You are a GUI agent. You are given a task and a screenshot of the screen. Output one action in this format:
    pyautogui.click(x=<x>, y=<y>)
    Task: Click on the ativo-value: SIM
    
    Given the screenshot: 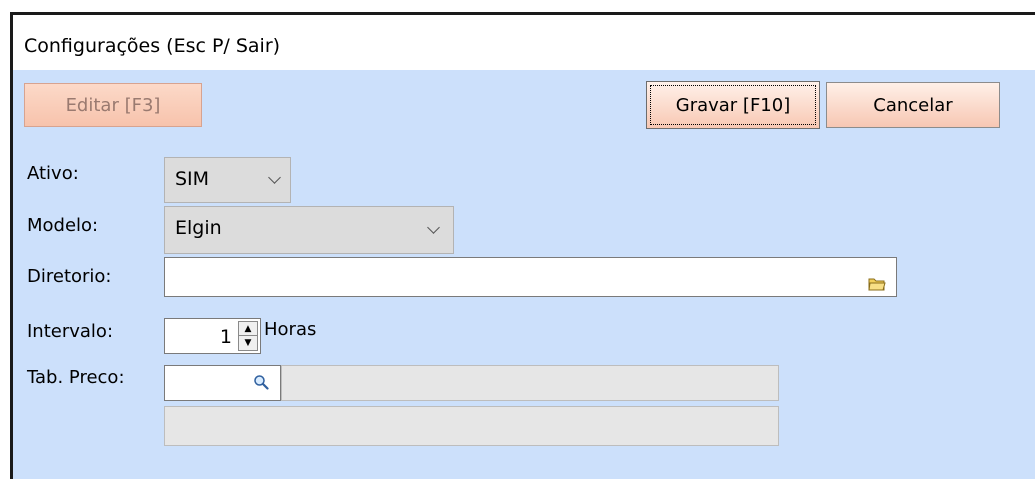 What is the action you would take?
    pyautogui.click(x=192, y=179)
    